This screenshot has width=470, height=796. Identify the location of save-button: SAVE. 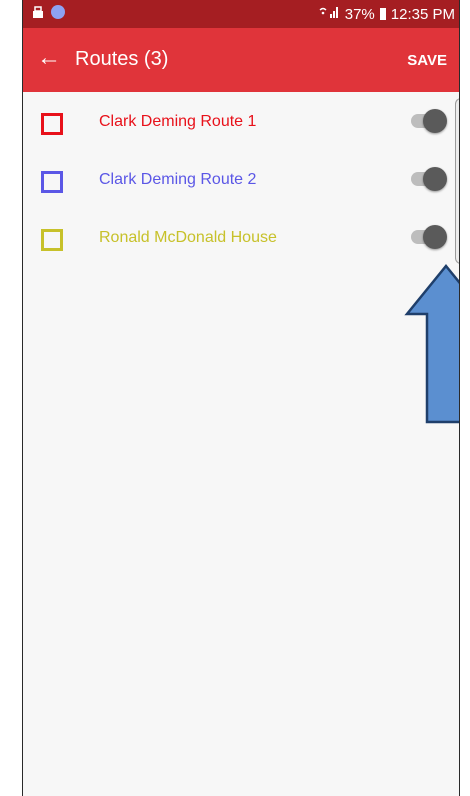
(427, 60).